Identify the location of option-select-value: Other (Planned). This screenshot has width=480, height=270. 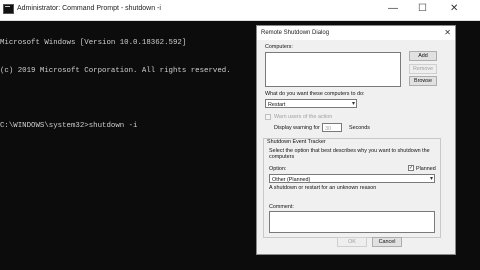
(291, 179).